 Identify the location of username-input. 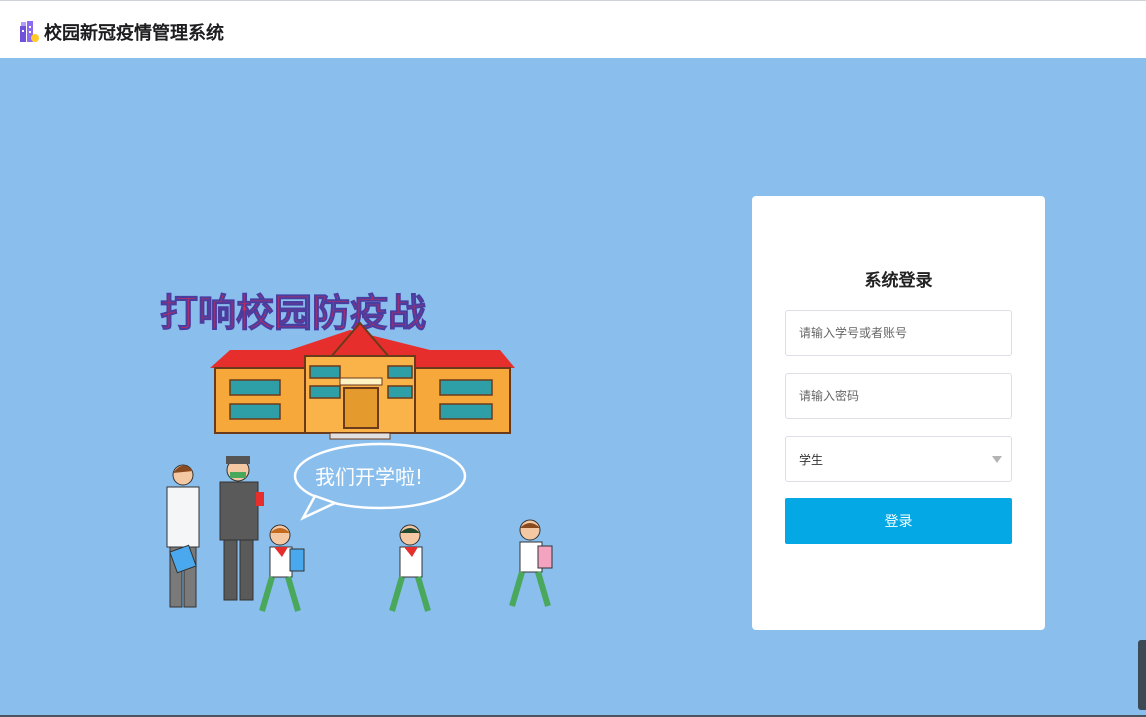
(898, 333).